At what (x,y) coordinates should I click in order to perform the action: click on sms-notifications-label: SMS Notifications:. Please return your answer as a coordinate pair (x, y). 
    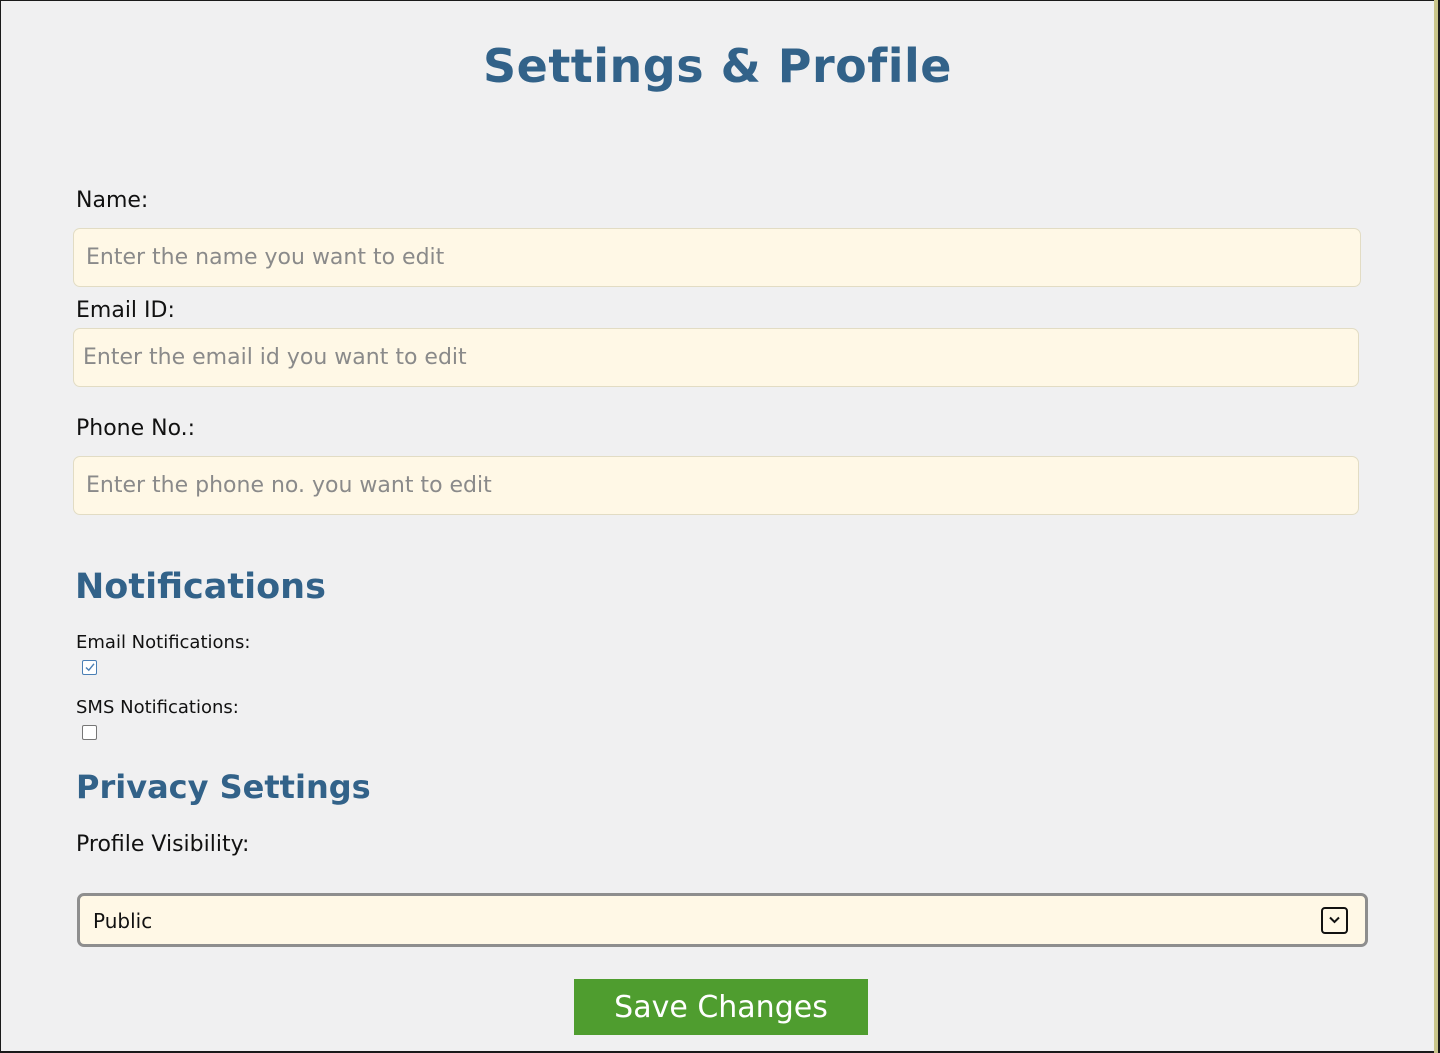
    Looking at the image, I should click on (157, 707).